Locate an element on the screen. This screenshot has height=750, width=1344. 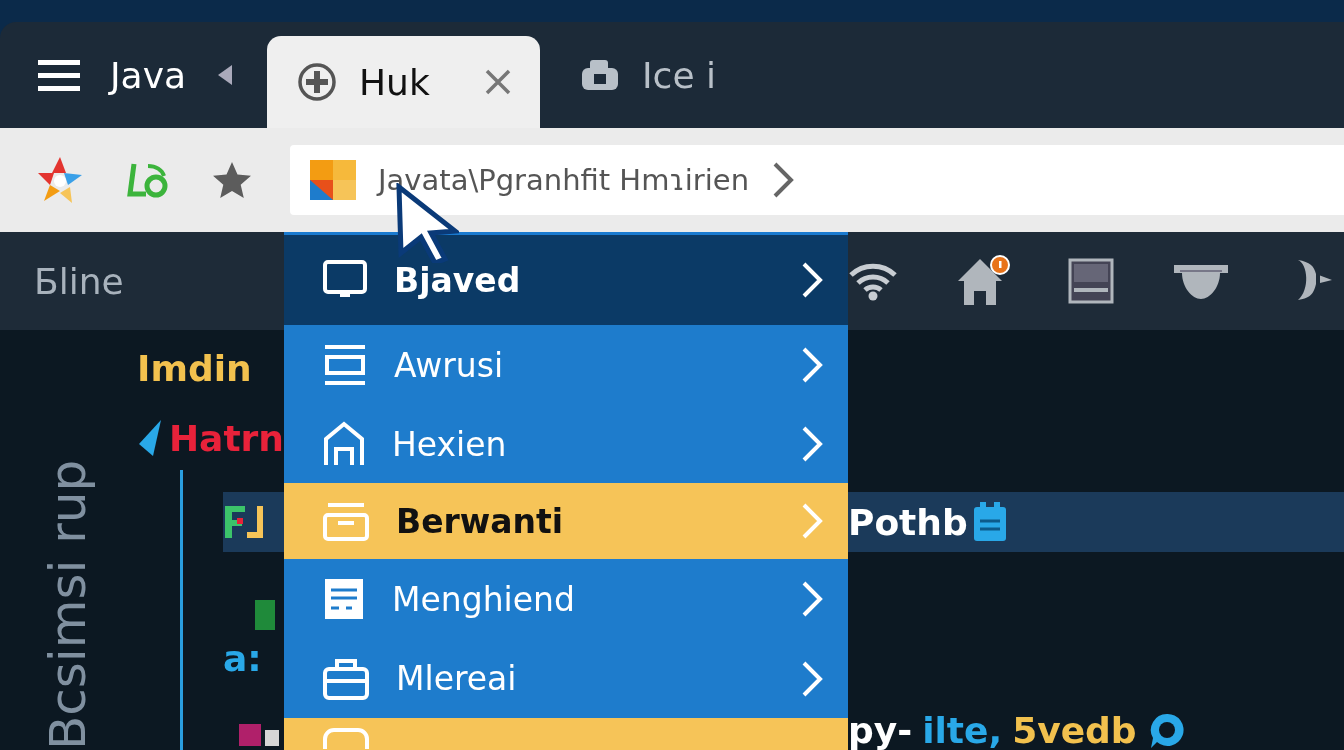
expand-triangle-icon is located at coordinates (150, 438).